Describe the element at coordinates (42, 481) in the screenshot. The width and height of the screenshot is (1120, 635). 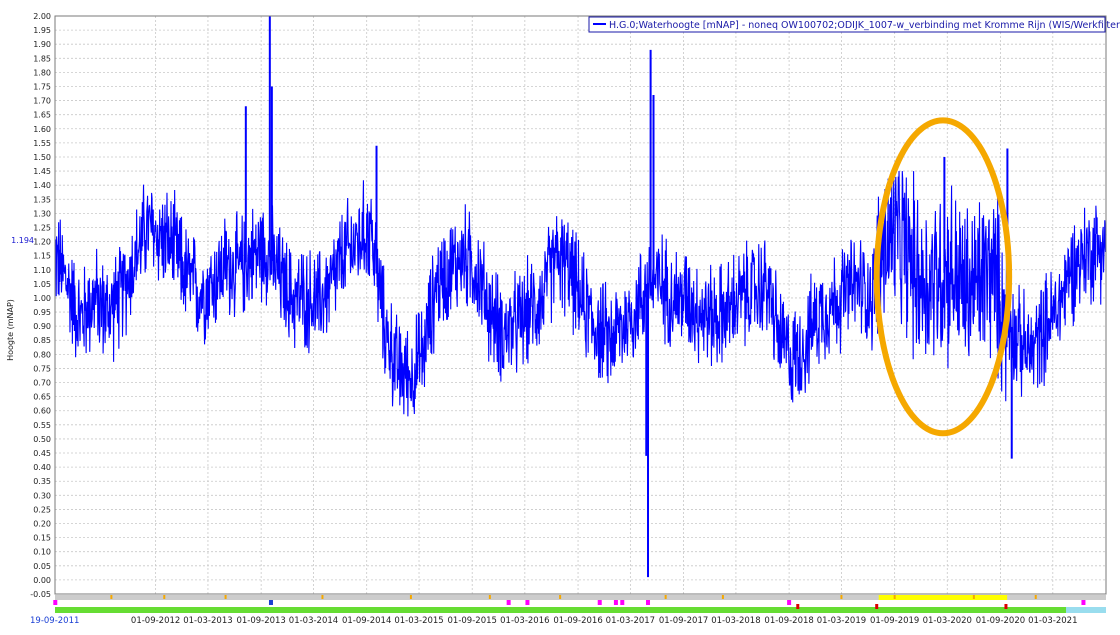
I see `y-tick-label: 0.35` at that location.